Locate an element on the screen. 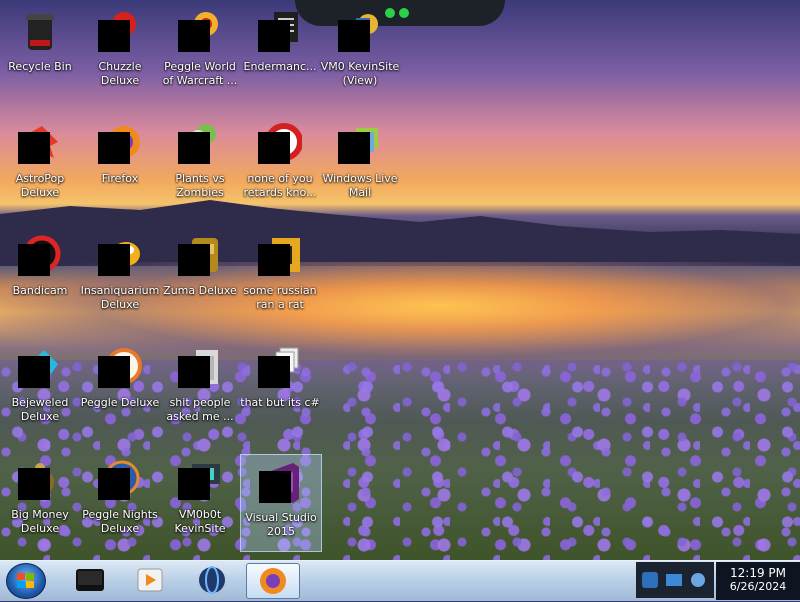 This screenshot has height=602, width=800. desktop-icon-firefox: Firefox is located at coordinates (120, 164).